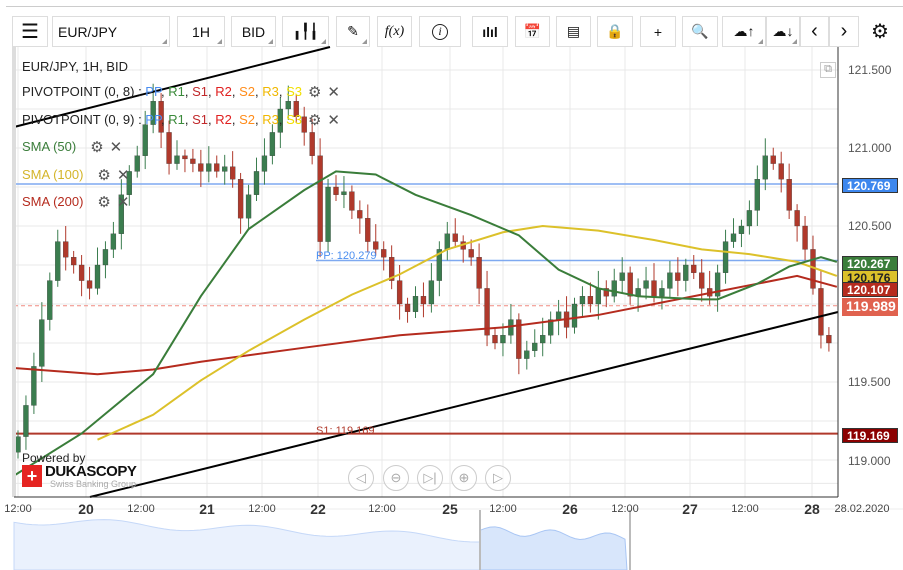  Describe the element at coordinates (458, 539) in the screenshot. I see `navigator` at that location.